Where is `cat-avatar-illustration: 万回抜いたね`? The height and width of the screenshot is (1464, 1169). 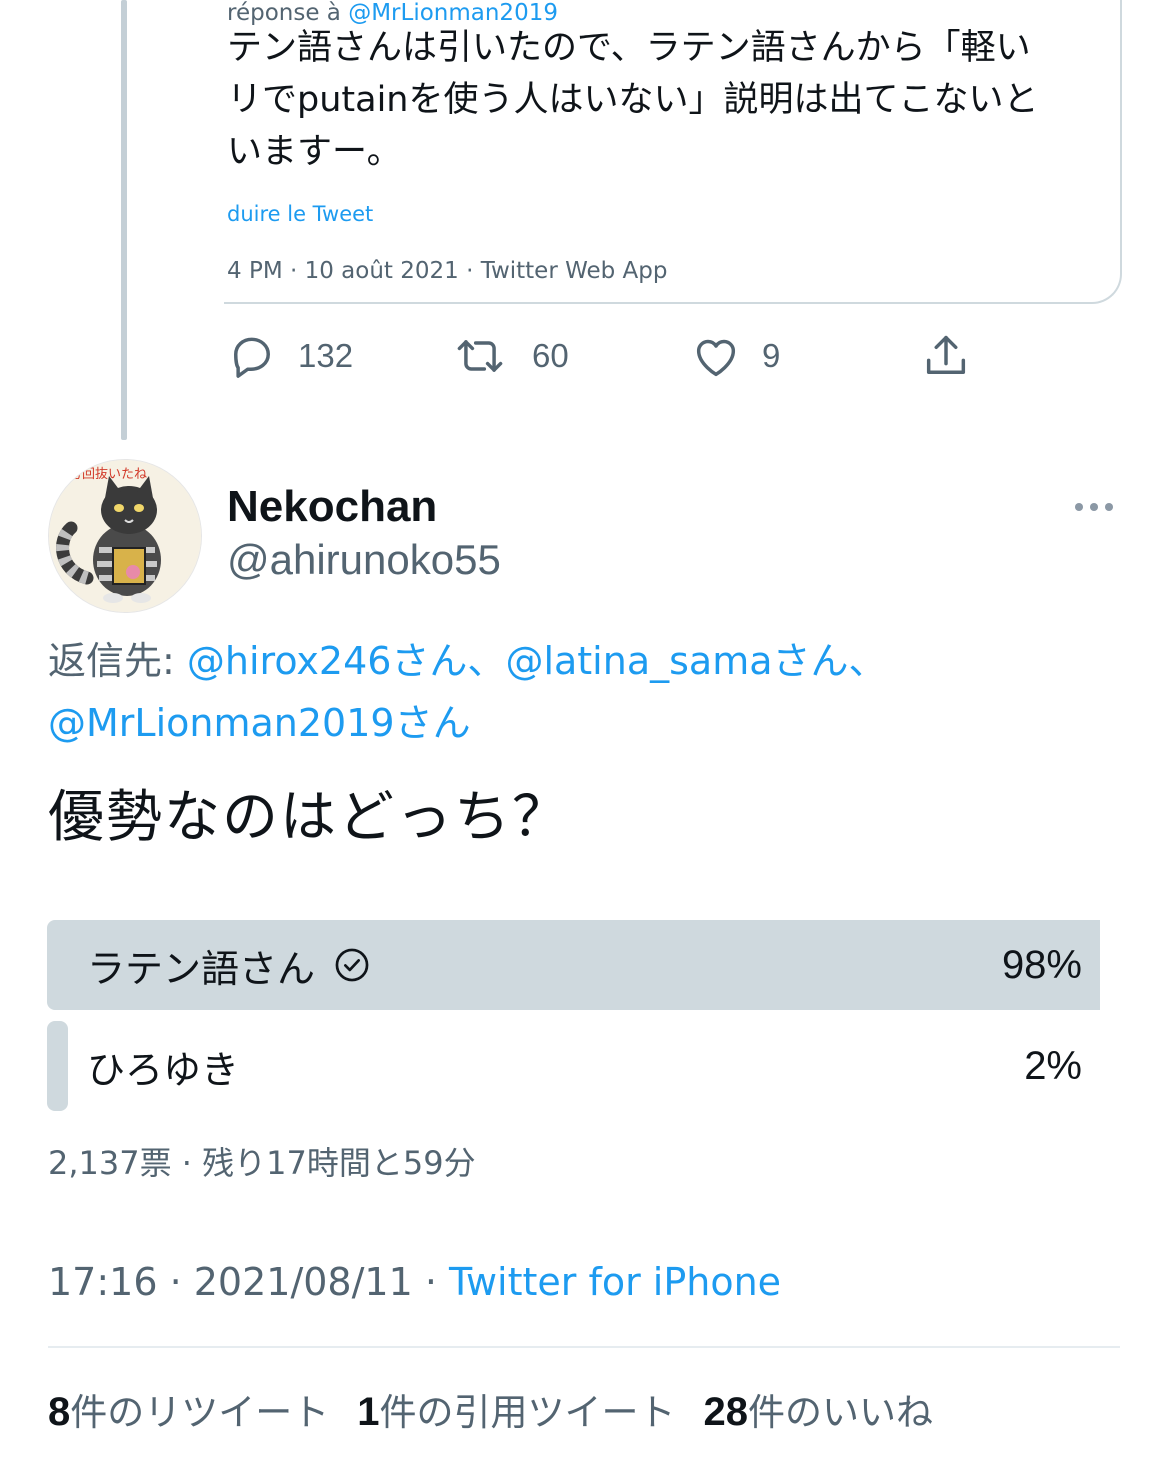
cat-avatar-illustration: 万回抜いたね is located at coordinates (125, 536).